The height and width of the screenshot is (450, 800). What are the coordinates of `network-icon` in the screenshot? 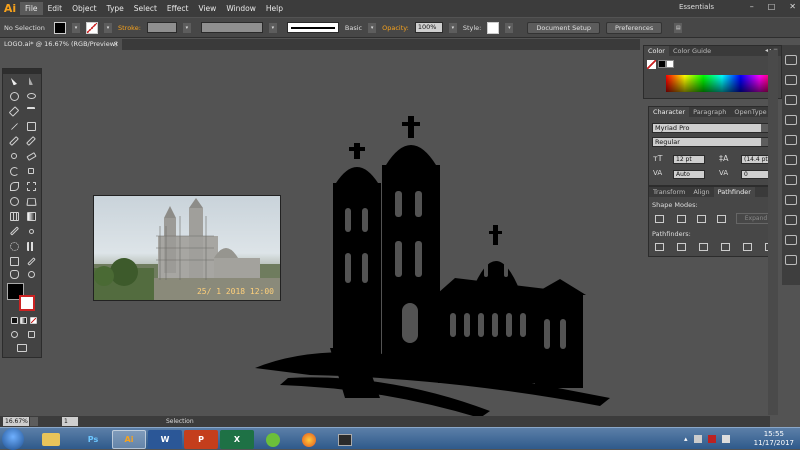 It's located at (711, 439).